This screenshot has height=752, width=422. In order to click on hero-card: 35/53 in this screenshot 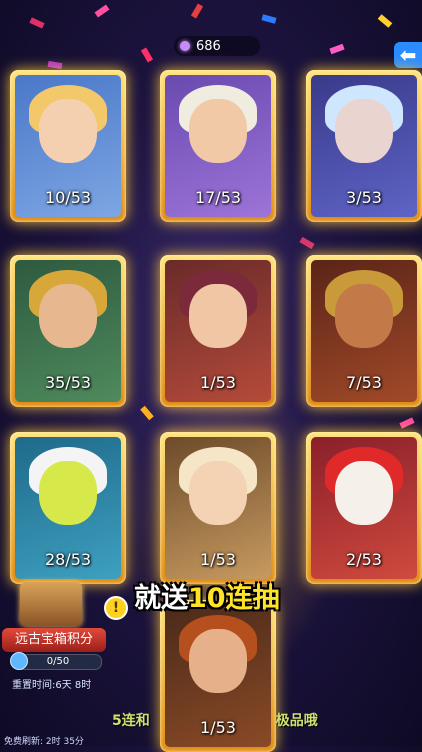, I will do `click(68, 331)`.